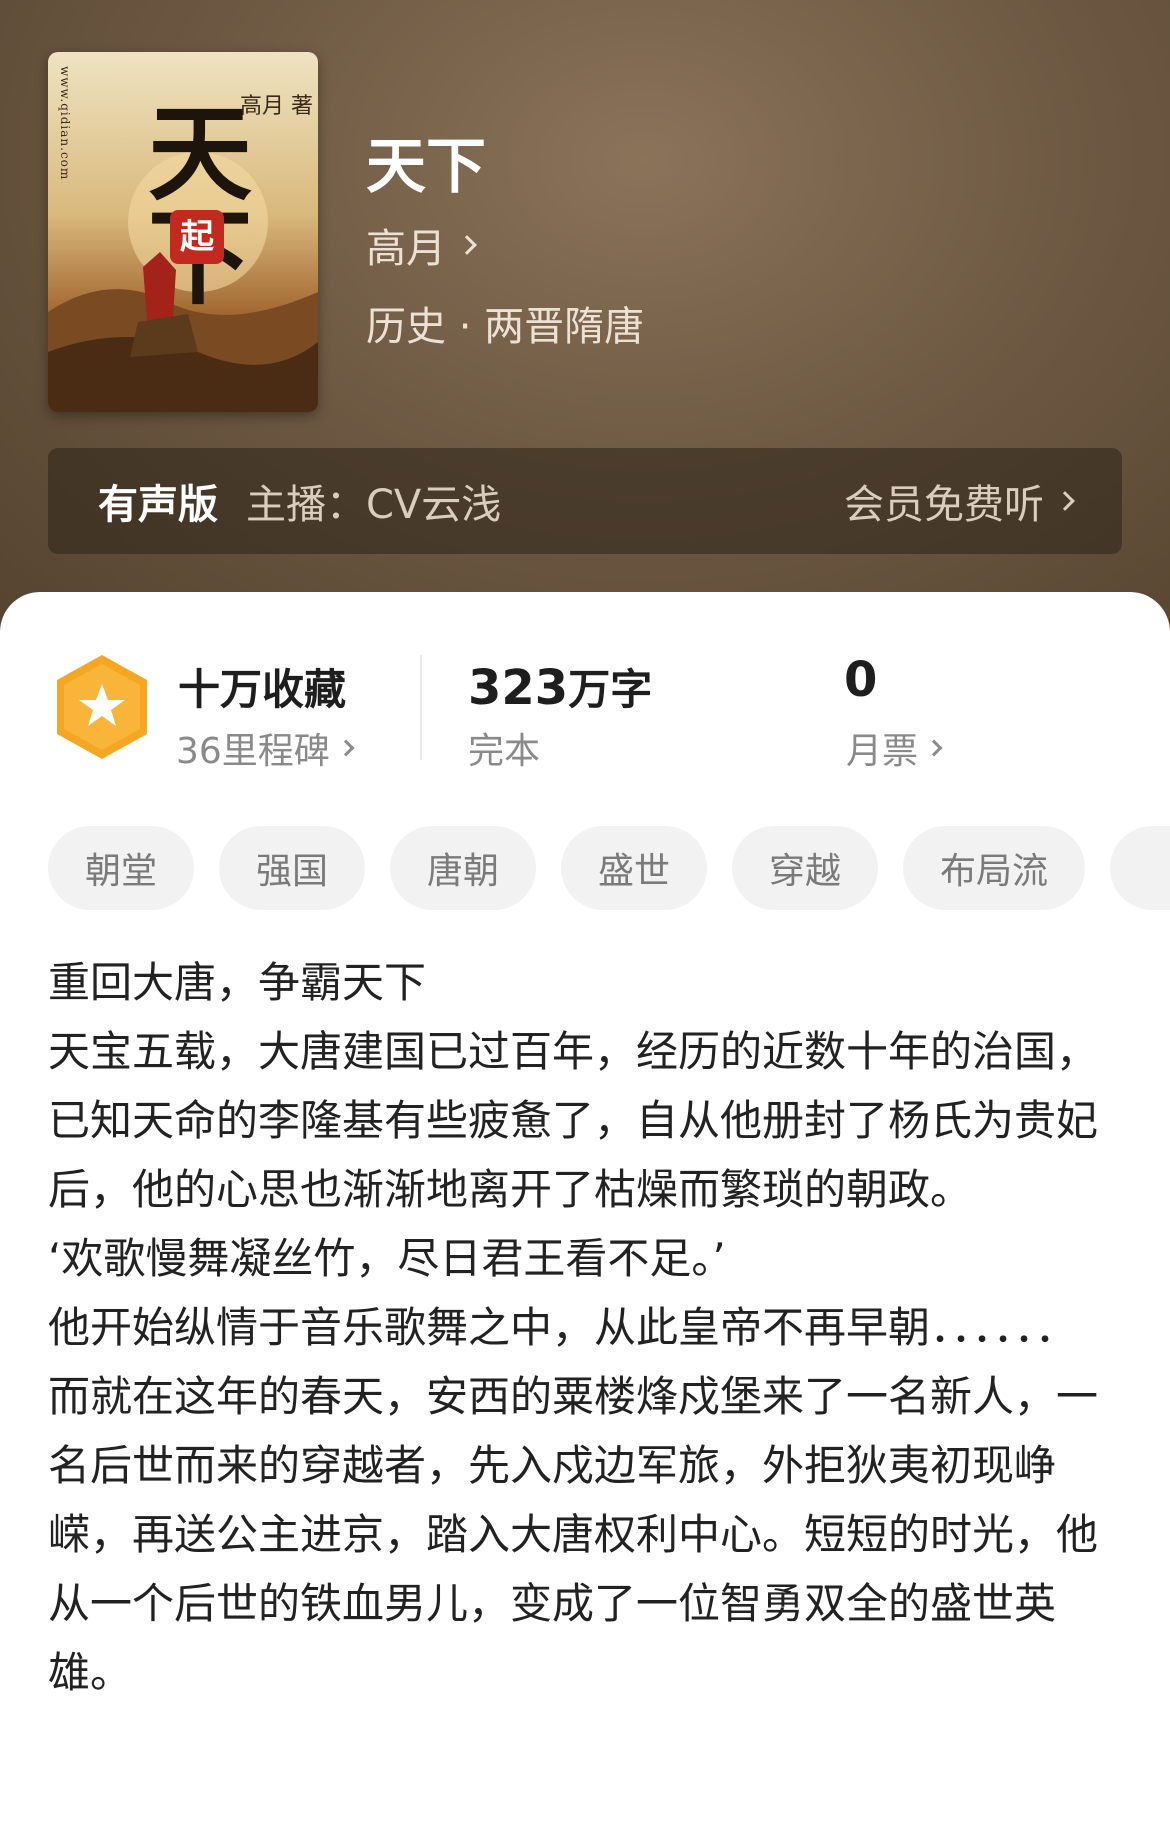 The width and height of the screenshot is (1170, 1844). I want to click on cover-seal: 起, so click(197, 237).